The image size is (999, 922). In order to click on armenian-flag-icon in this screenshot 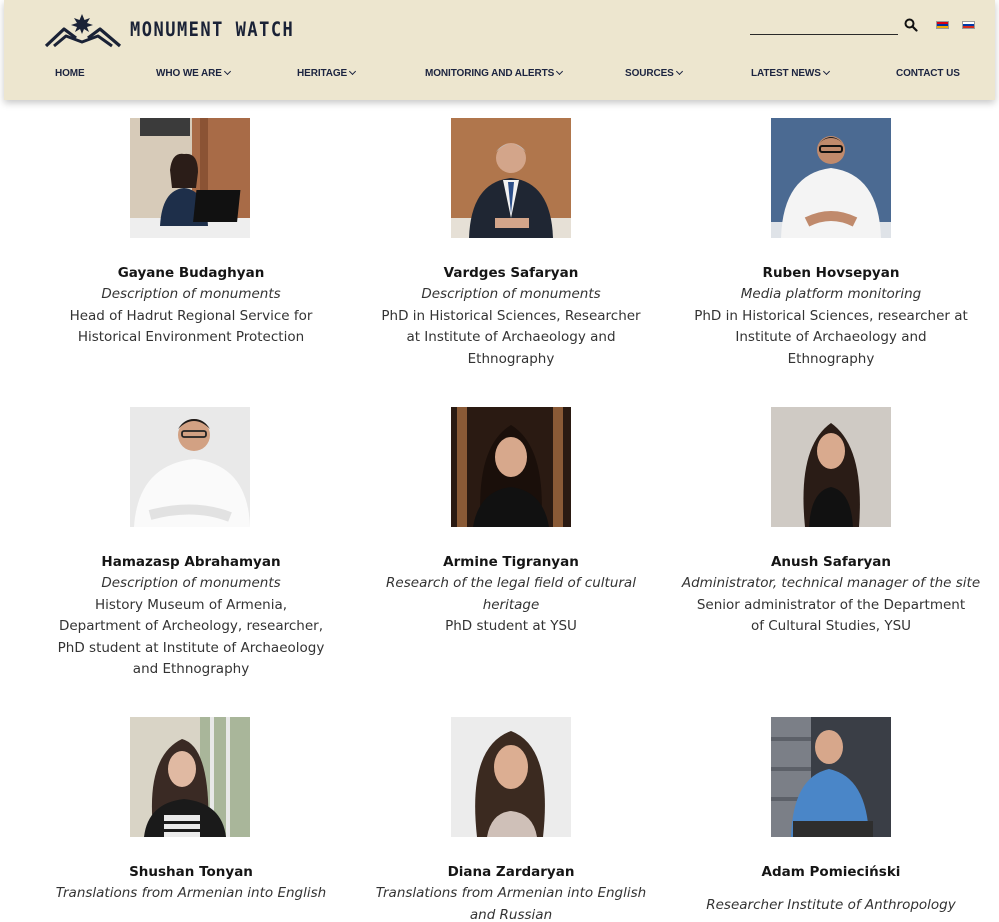, I will do `click(942, 25)`.